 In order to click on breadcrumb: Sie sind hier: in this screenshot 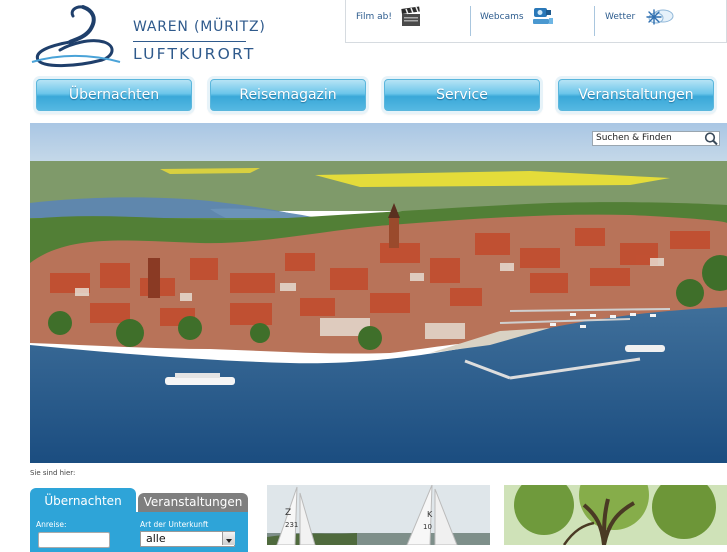, I will do `click(53, 473)`.